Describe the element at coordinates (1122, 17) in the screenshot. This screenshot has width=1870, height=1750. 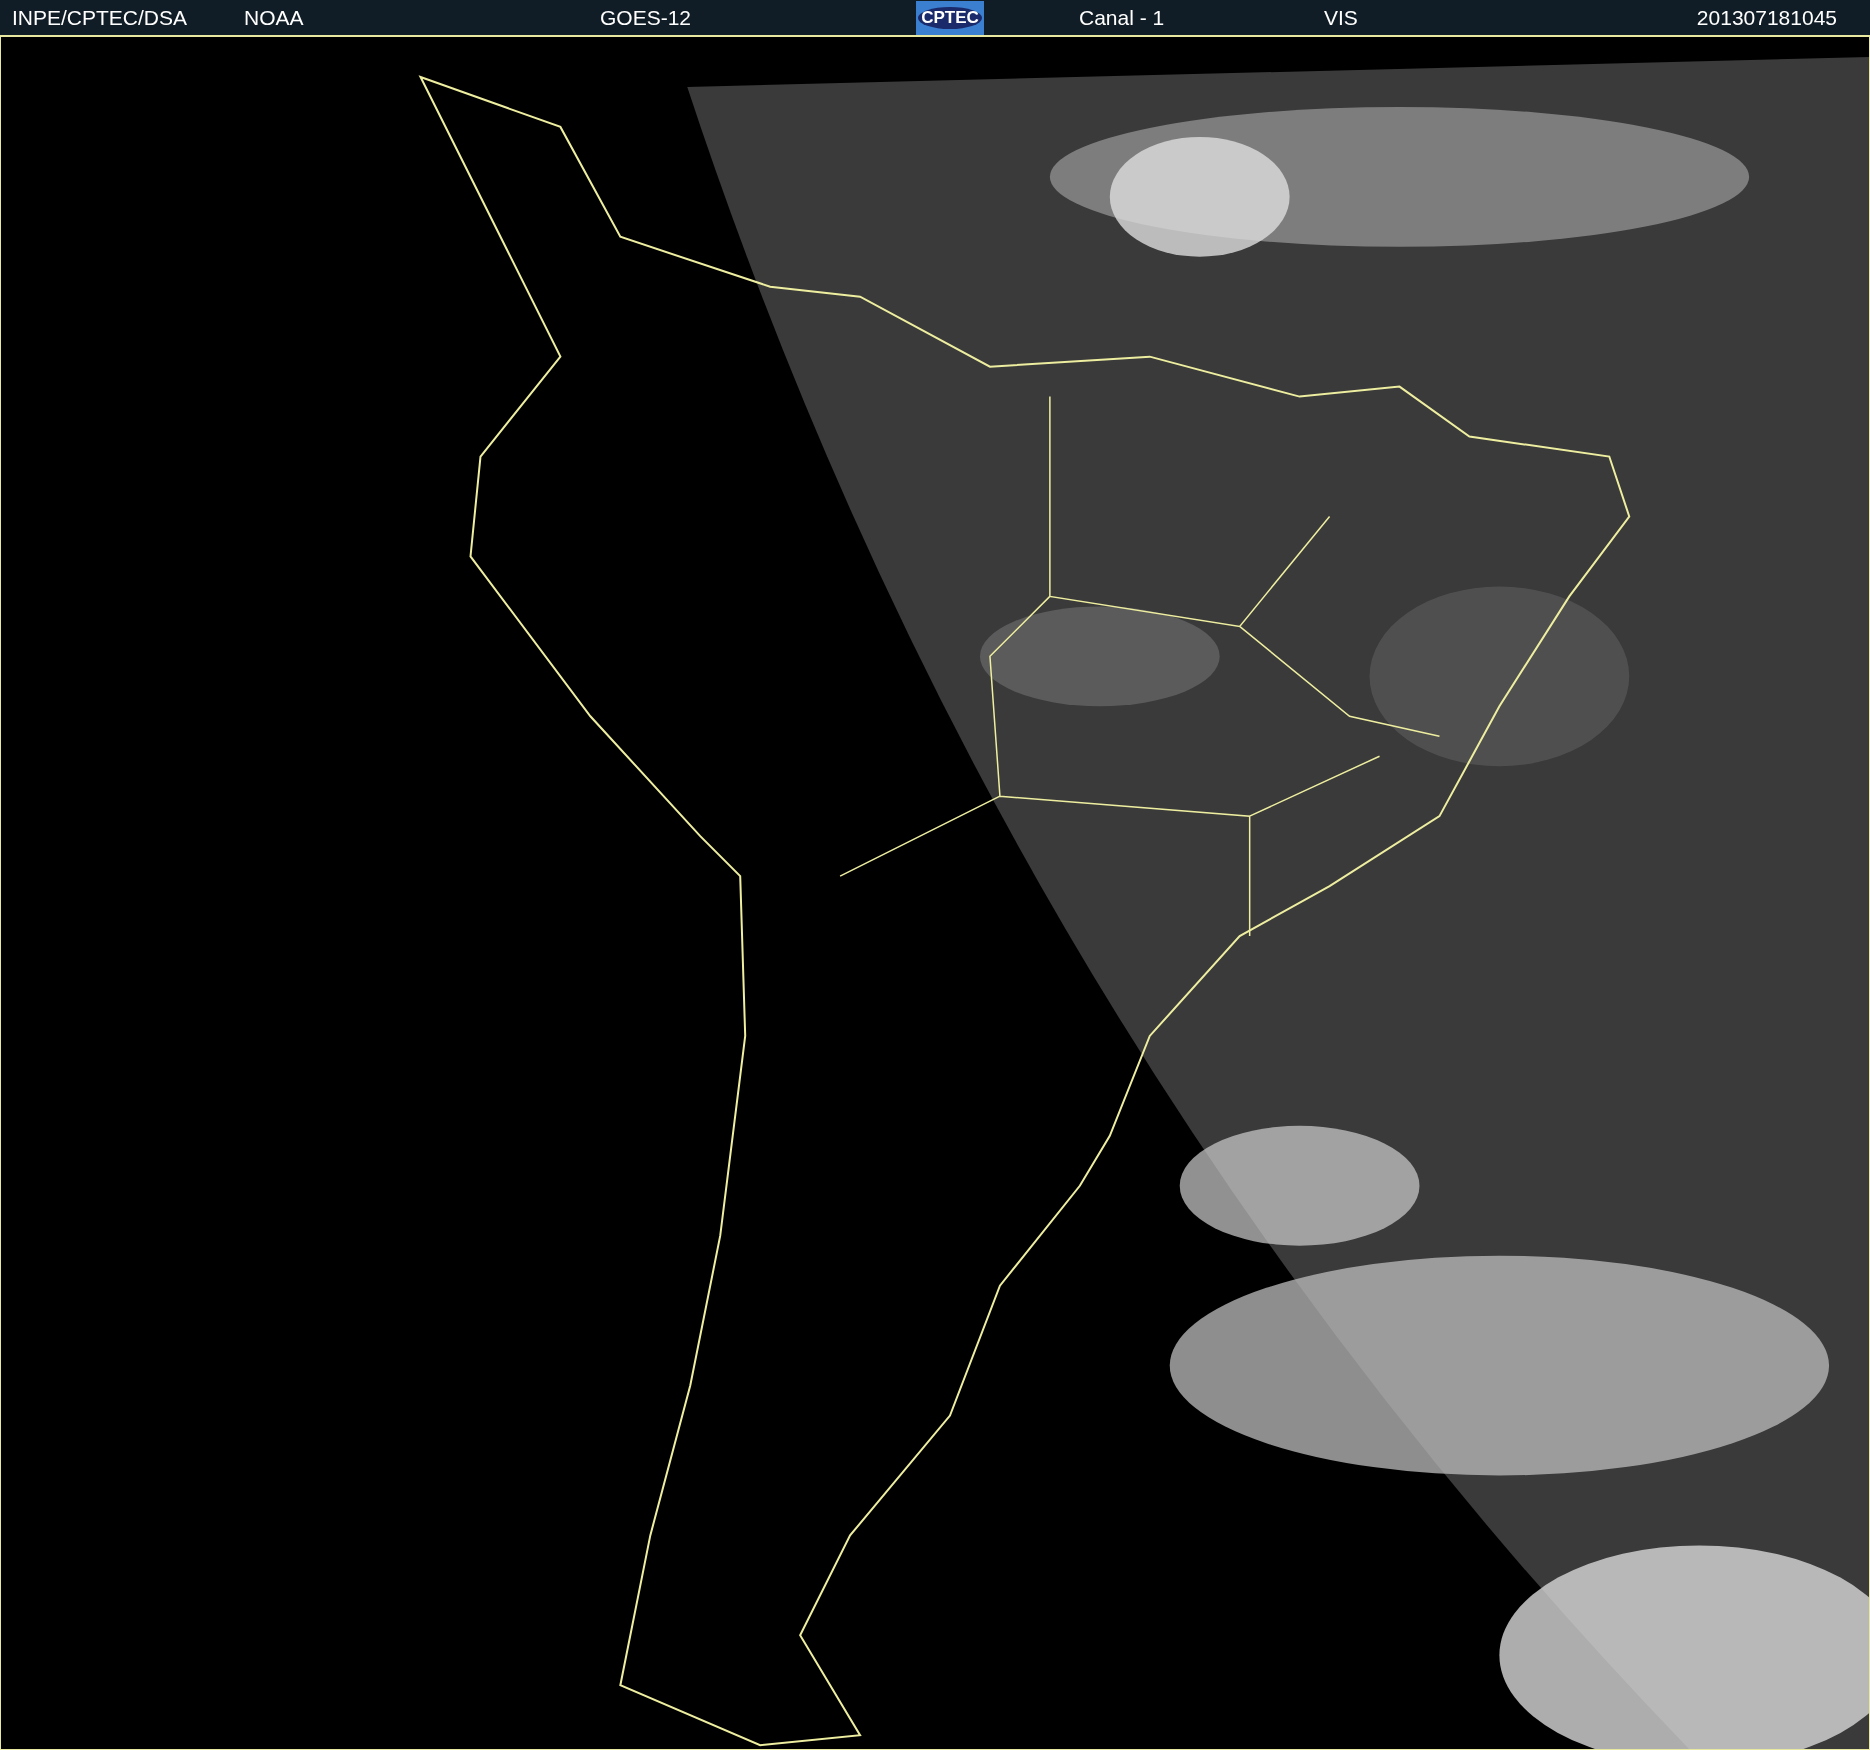
I see `channel-label: Canal - 1` at that location.